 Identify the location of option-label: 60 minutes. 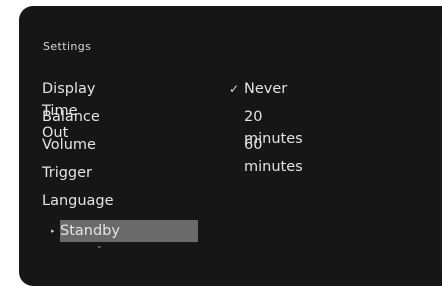
(273, 156).